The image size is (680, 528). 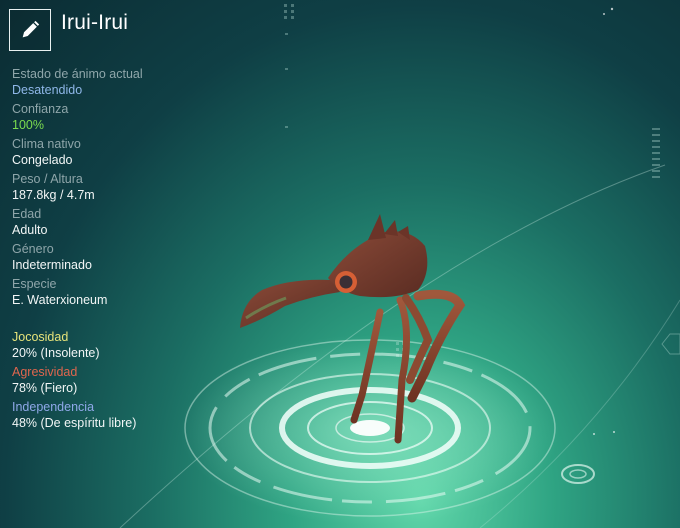 I want to click on stat-label: Peso / Altura, so click(x=47, y=179).